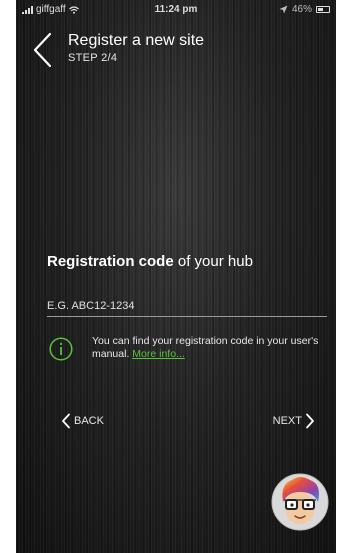 This screenshot has width=350, height=553. What do you see at coordinates (93, 58) in the screenshot?
I see `step-indicator: STEP 2/4` at bounding box center [93, 58].